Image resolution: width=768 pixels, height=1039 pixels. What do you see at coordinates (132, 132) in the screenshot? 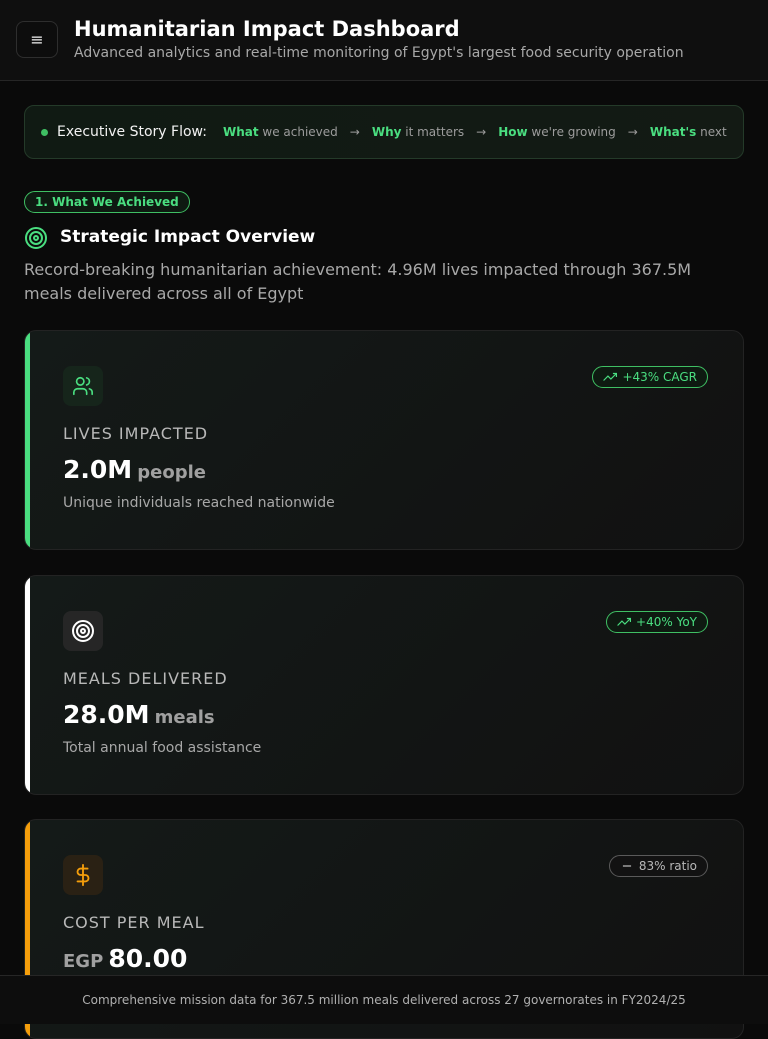
I see `story-flow-label: Executive Story Flow:` at bounding box center [132, 132].